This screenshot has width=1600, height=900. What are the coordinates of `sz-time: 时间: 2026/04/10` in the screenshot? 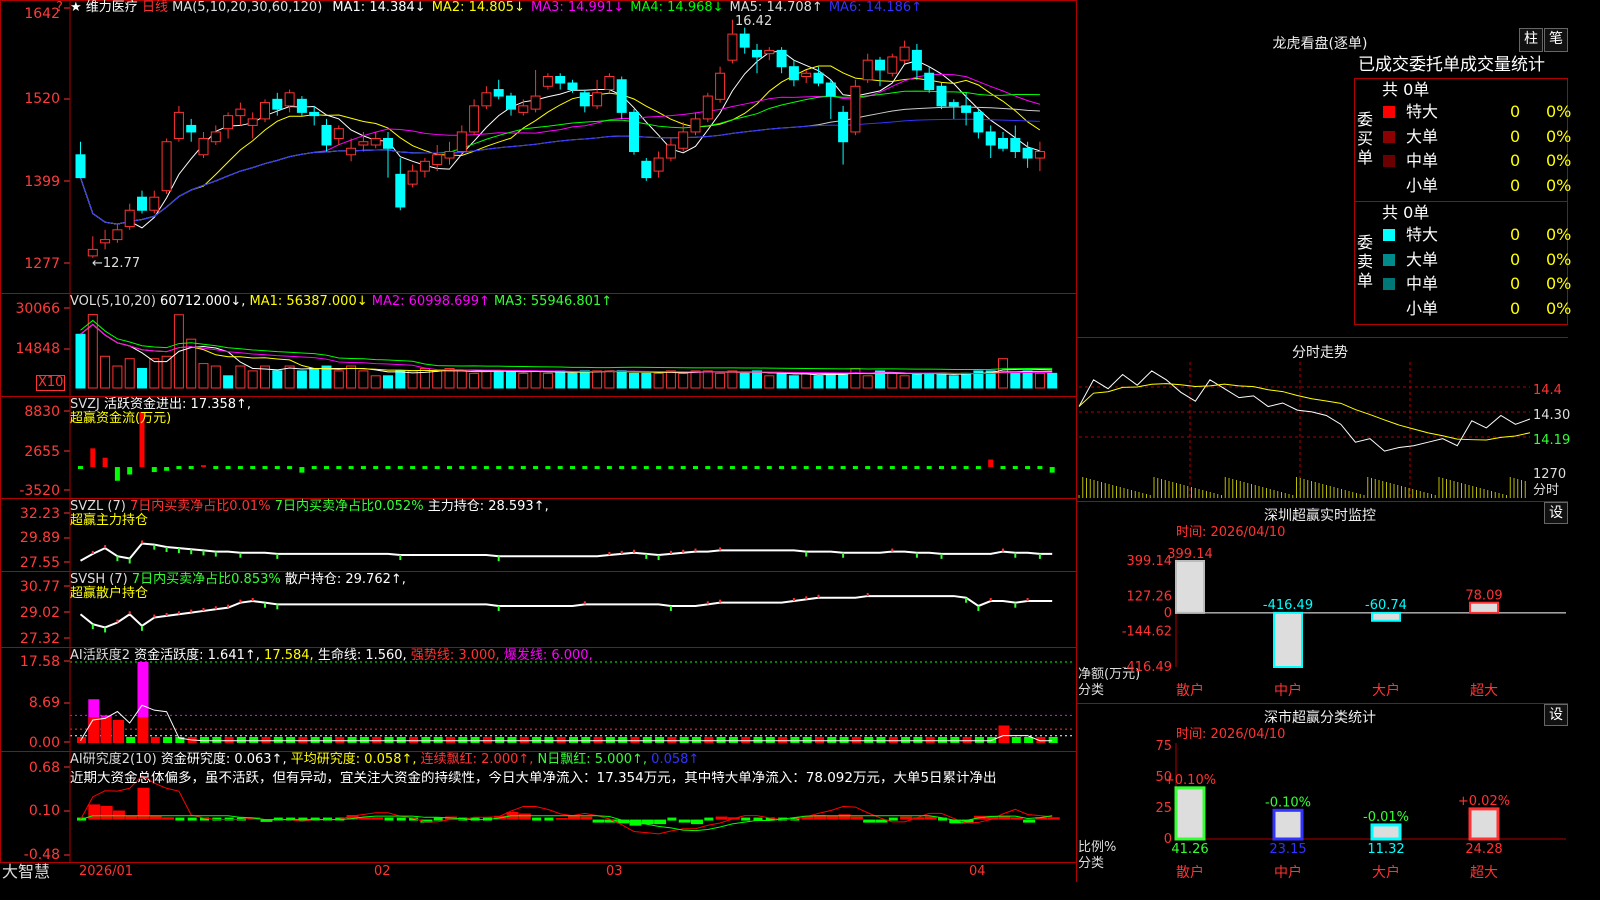 It's located at (1231, 532).